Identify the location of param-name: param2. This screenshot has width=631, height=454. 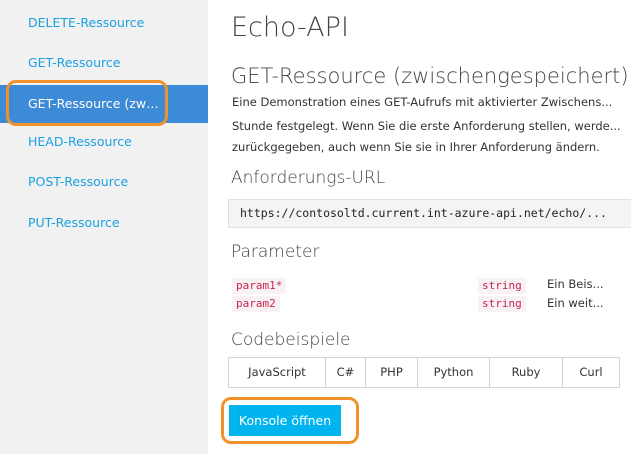
(256, 304).